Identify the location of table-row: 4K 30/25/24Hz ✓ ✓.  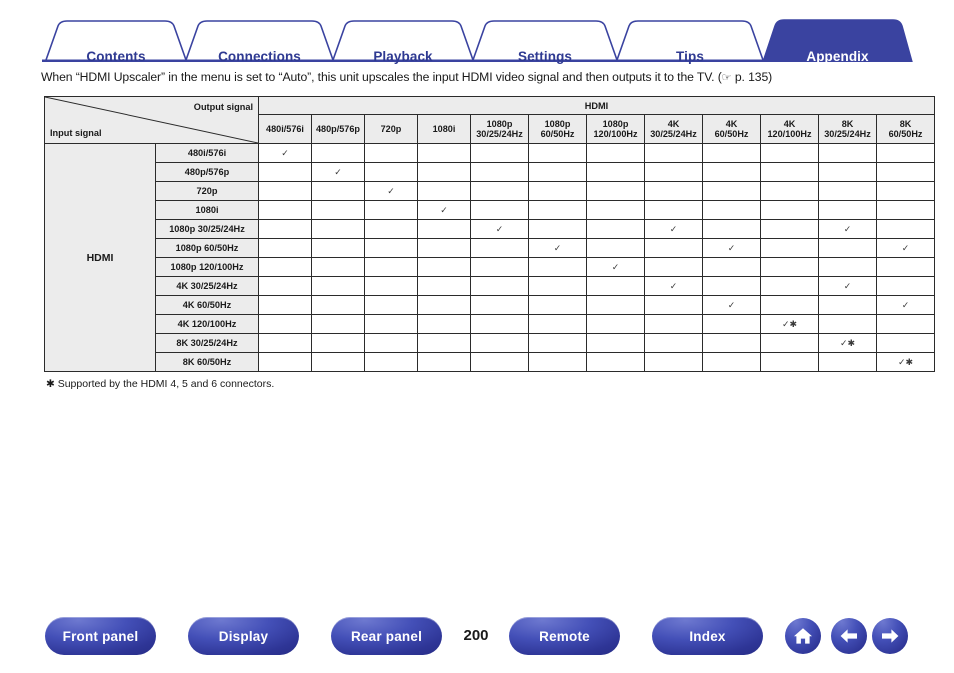
(490, 286).